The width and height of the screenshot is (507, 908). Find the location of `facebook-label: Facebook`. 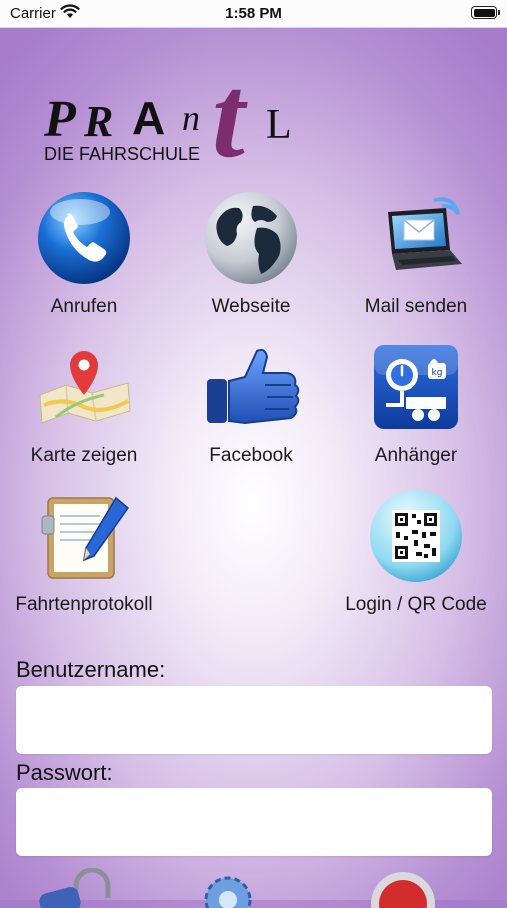

facebook-label: Facebook is located at coordinates (251, 455).